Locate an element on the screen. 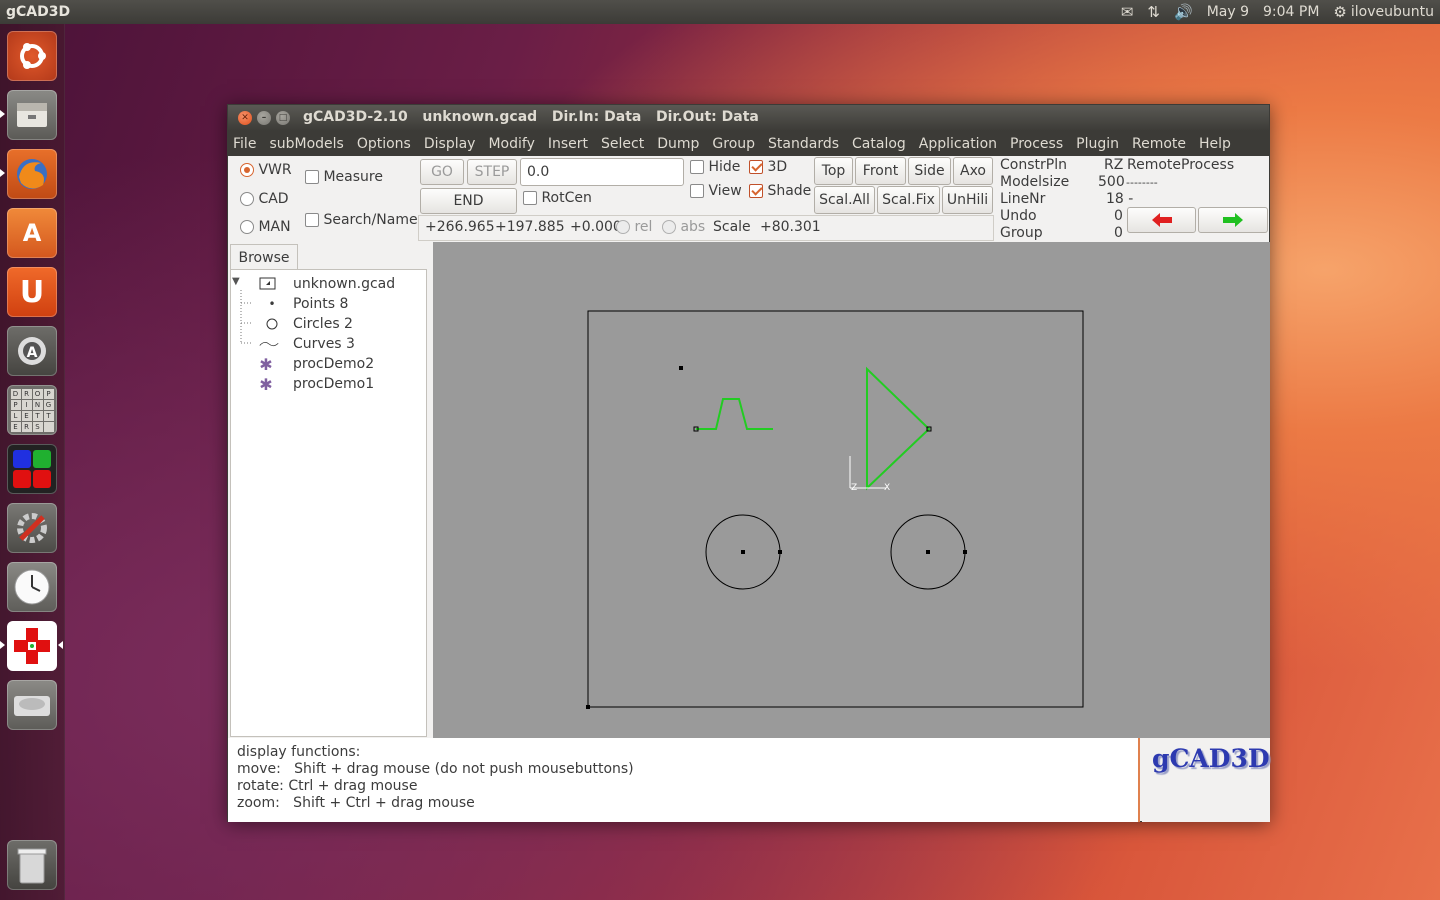  menu-standards: Standards is located at coordinates (803, 144).